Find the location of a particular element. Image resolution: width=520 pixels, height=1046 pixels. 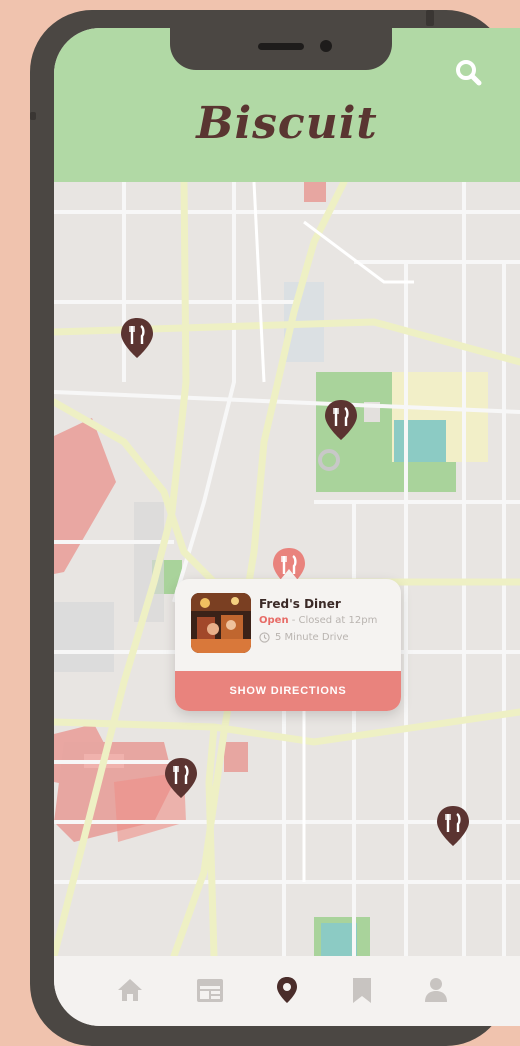

app-header: Biscuit is located at coordinates (287, 105).